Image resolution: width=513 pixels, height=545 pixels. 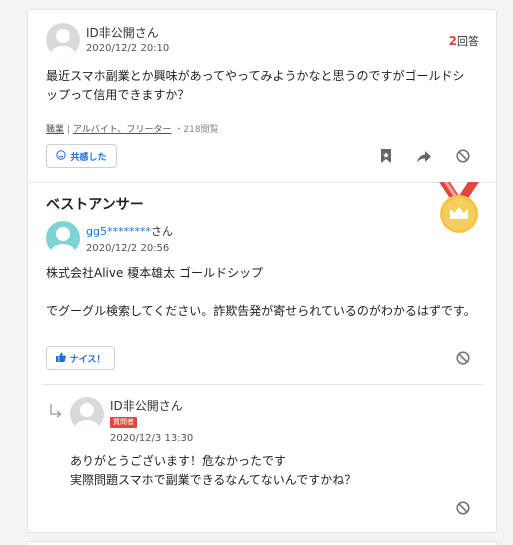 I want to click on next-card, so click(x=262, y=543).